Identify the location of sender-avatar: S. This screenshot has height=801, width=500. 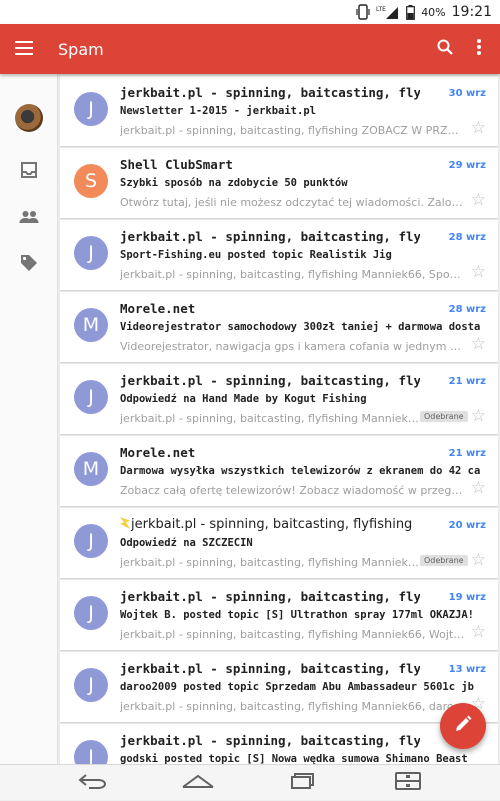
(91, 181).